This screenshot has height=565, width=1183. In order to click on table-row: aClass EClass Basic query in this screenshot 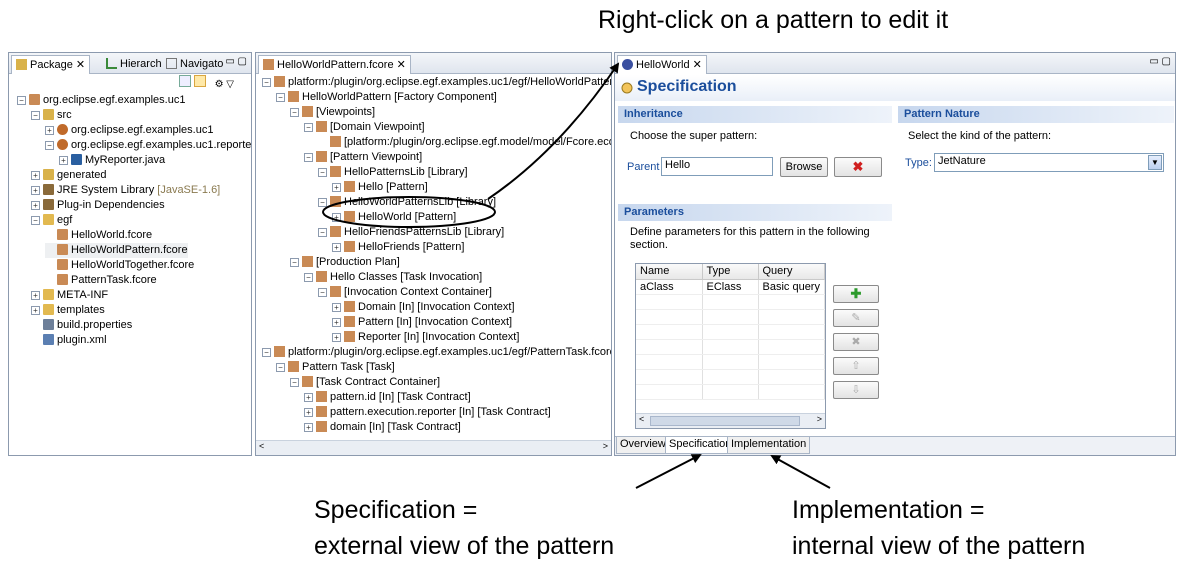, I will do `click(730, 287)`.